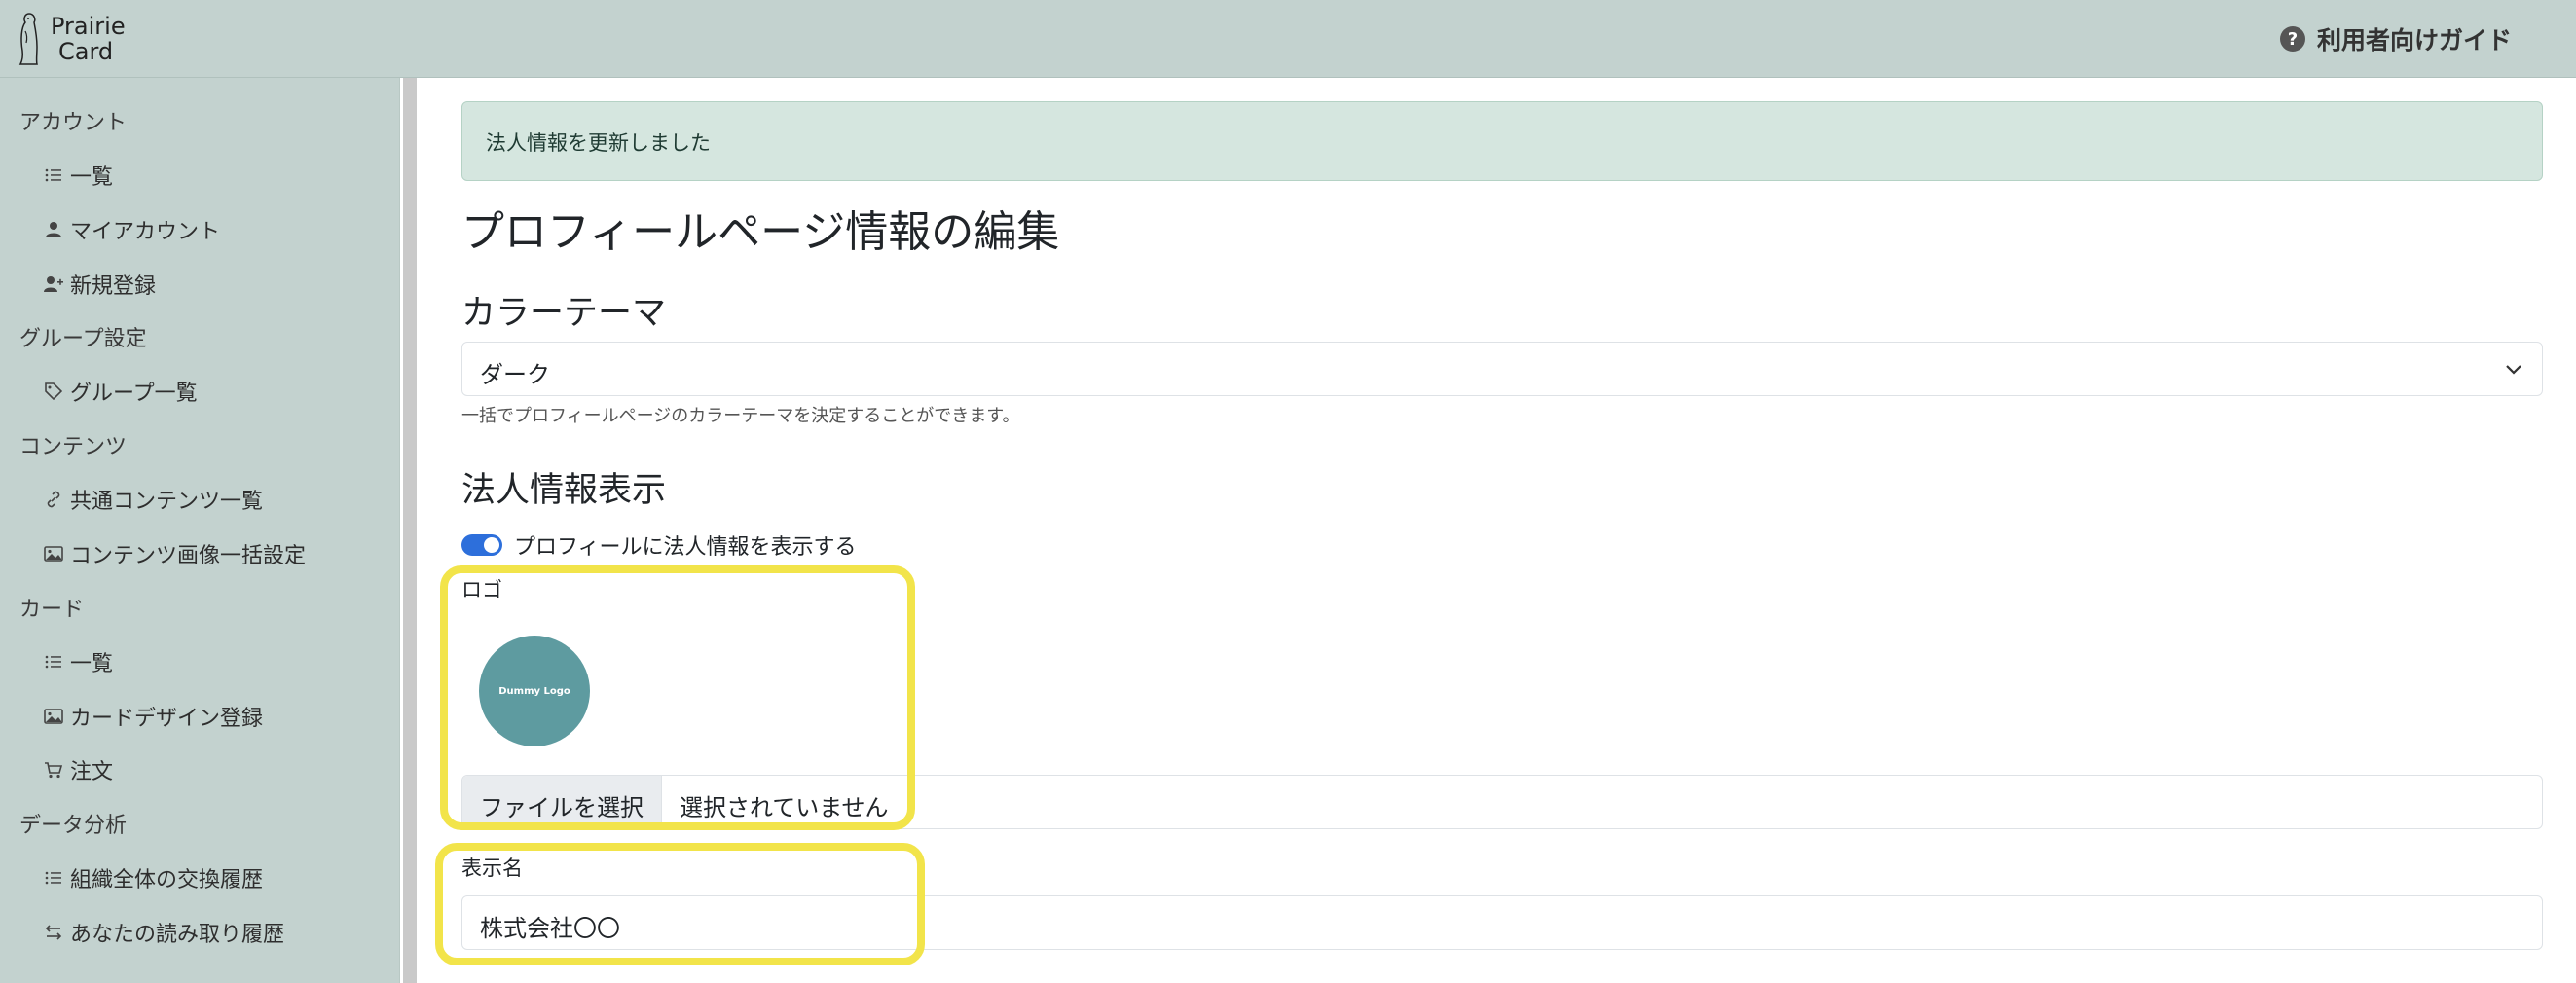 This screenshot has height=983, width=2576. I want to click on sidebar-item-register: 新規登録, so click(99, 284).